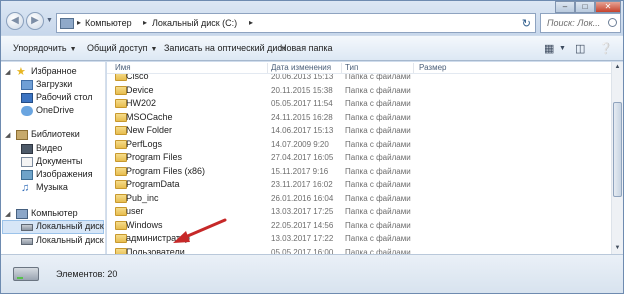 The width and height of the screenshot is (624, 294). What do you see at coordinates (612, 22) in the screenshot?
I see `search-icon` at bounding box center [612, 22].